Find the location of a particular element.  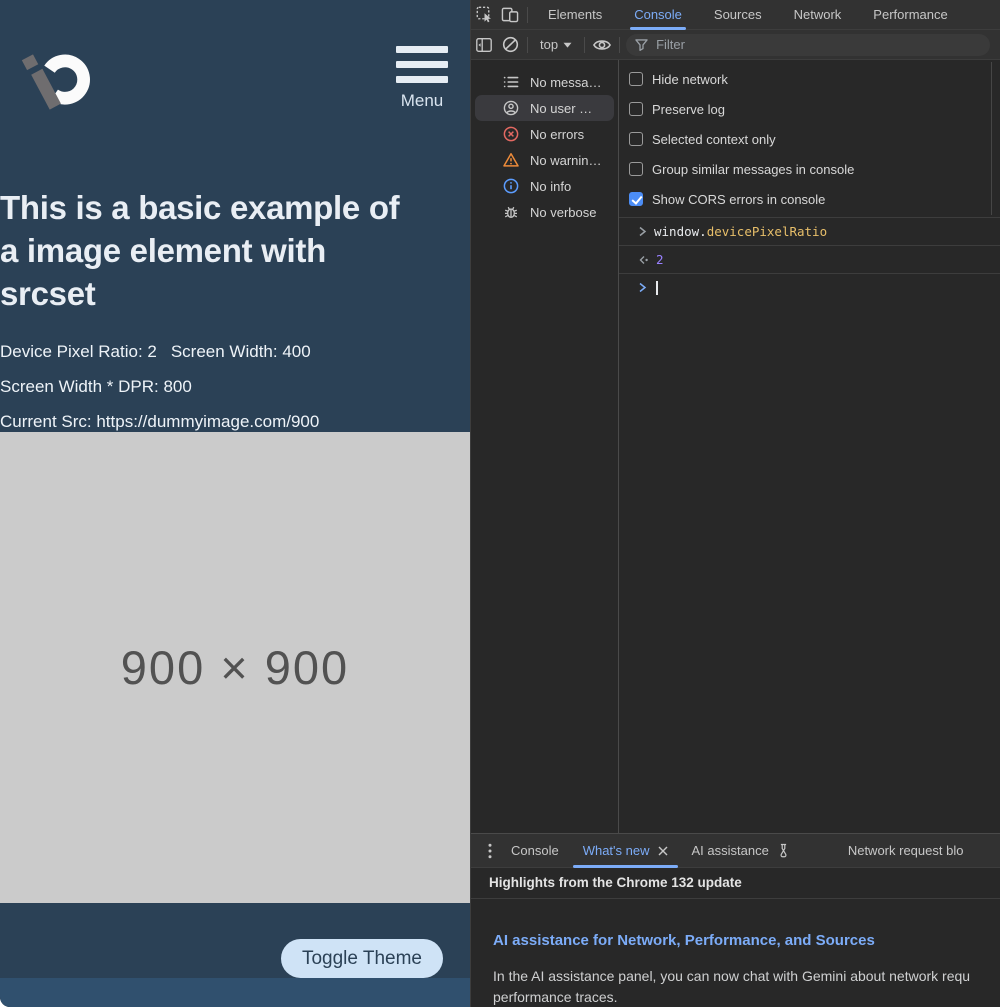

tab-sources: Sources is located at coordinates (738, 15).